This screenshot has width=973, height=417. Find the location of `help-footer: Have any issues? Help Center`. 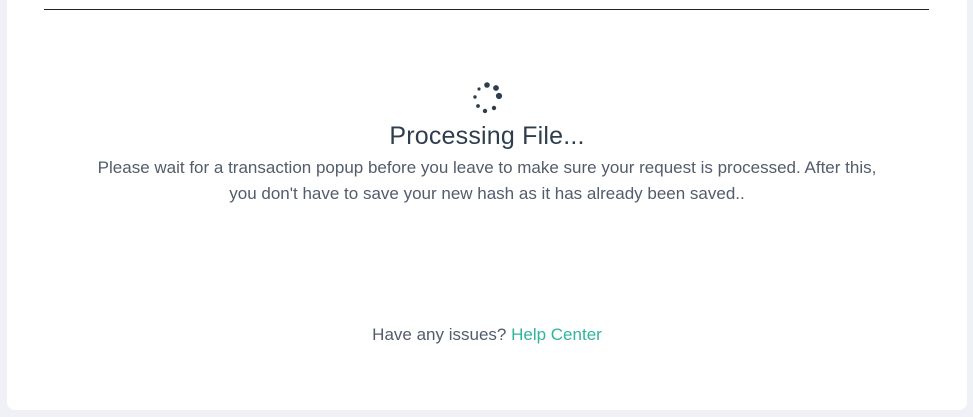

help-footer: Have any issues? Help Center is located at coordinates (487, 335).